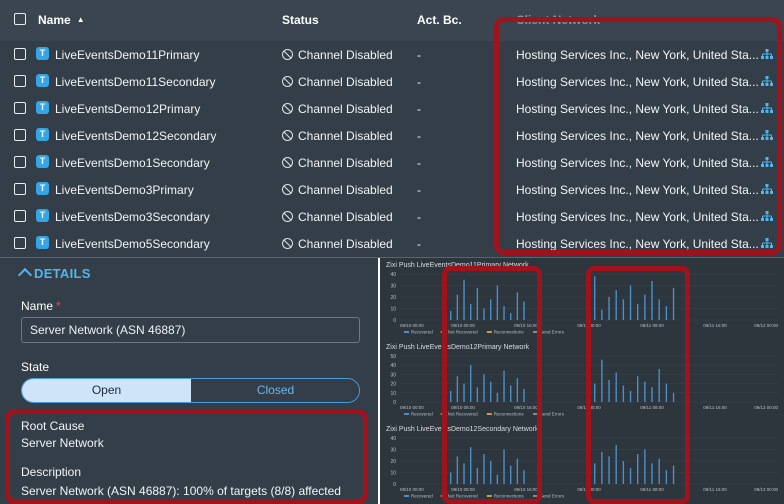 This screenshot has width=784, height=504. What do you see at coordinates (80, 19) in the screenshot?
I see `sort-ascending-icon: ▲` at bounding box center [80, 19].